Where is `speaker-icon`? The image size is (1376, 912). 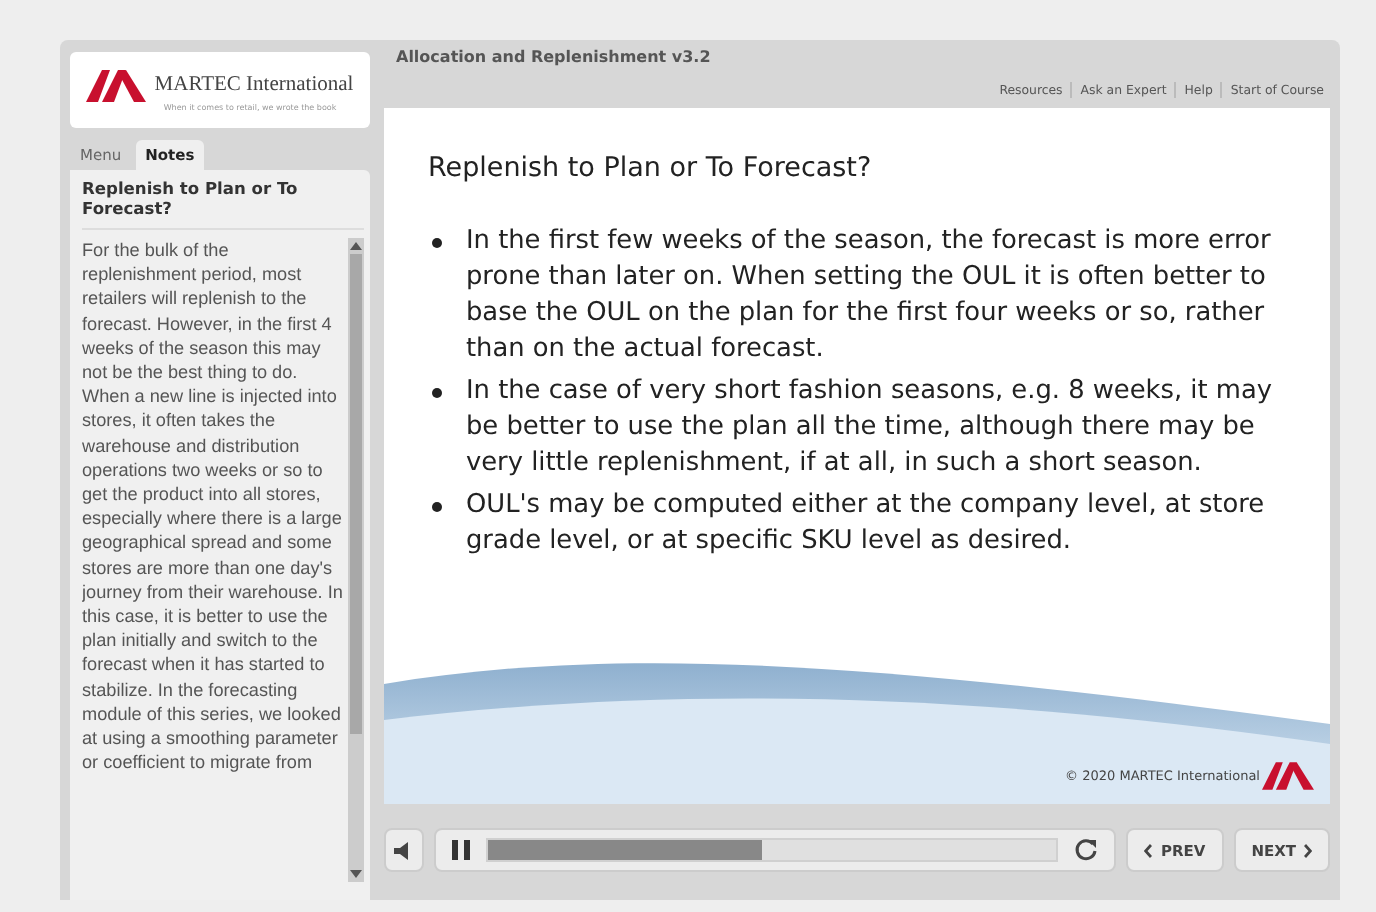
speaker-icon is located at coordinates (404, 850).